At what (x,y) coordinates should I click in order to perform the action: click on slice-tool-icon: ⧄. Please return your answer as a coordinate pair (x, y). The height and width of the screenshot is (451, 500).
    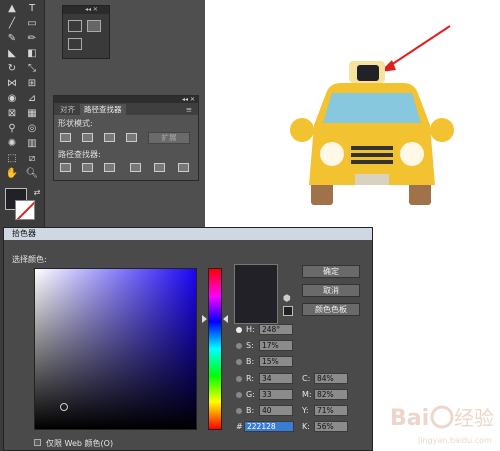
    Looking at the image, I should click on (32, 159).